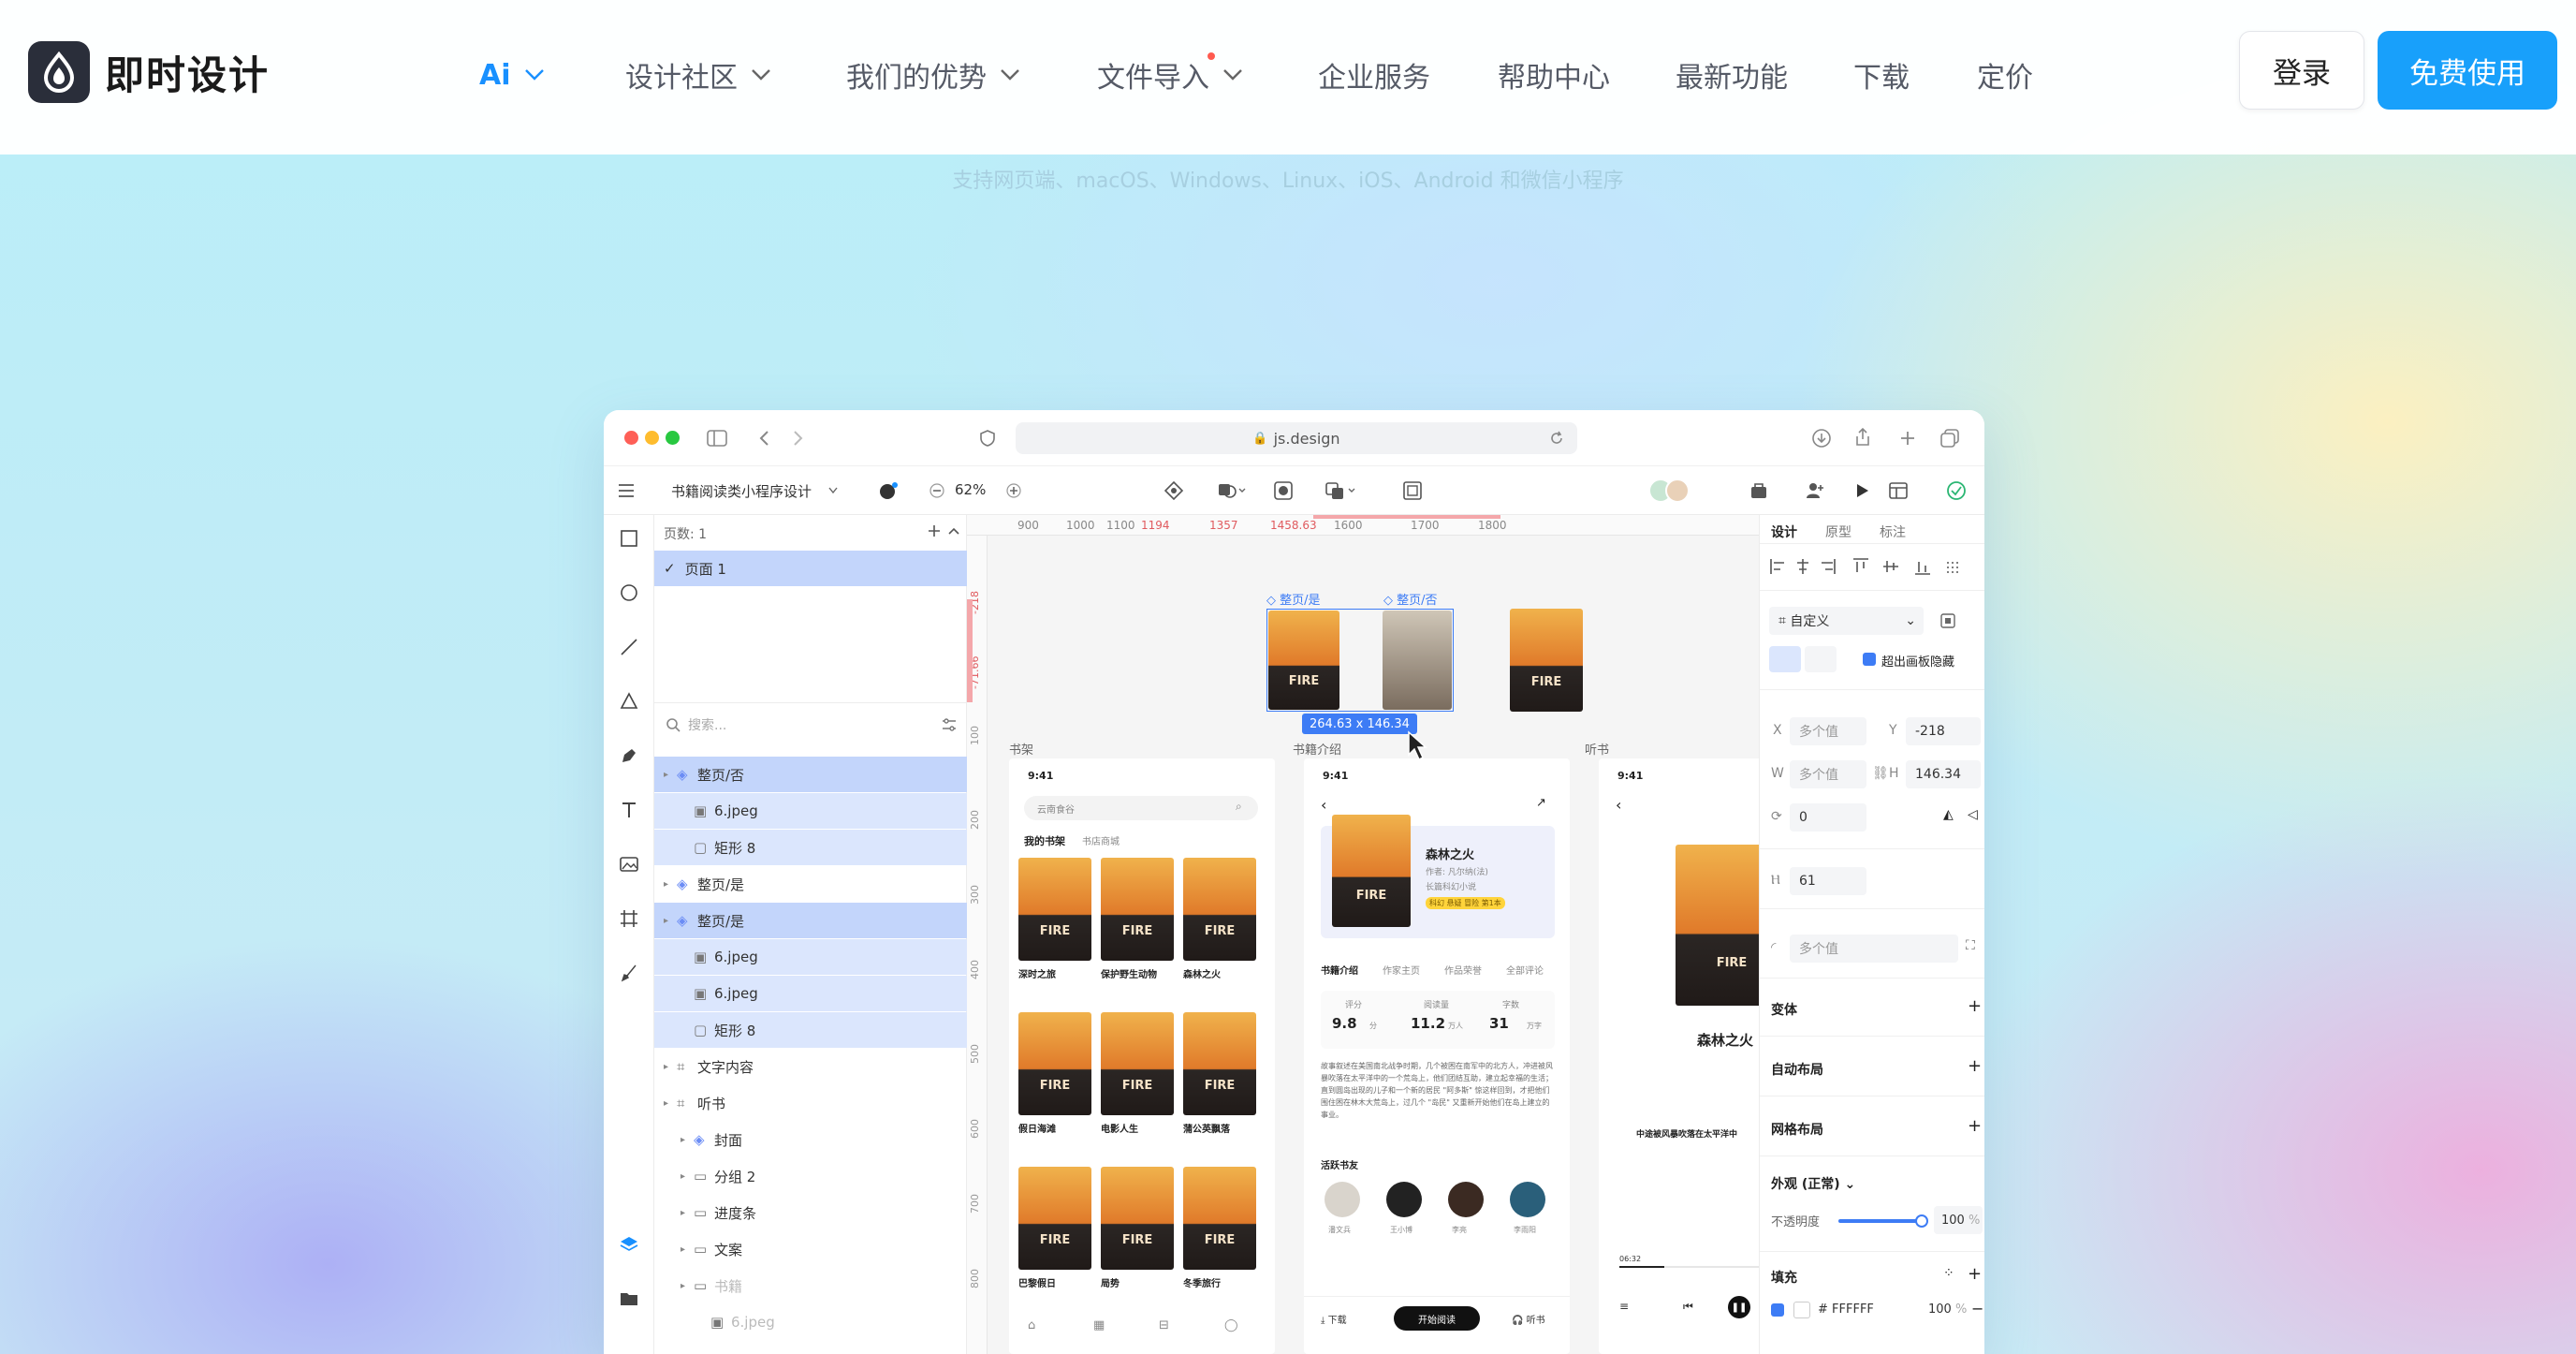 This screenshot has height=1354, width=2576. What do you see at coordinates (1624, 1306) in the screenshot?
I see `playlist-icon: ≡` at bounding box center [1624, 1306].